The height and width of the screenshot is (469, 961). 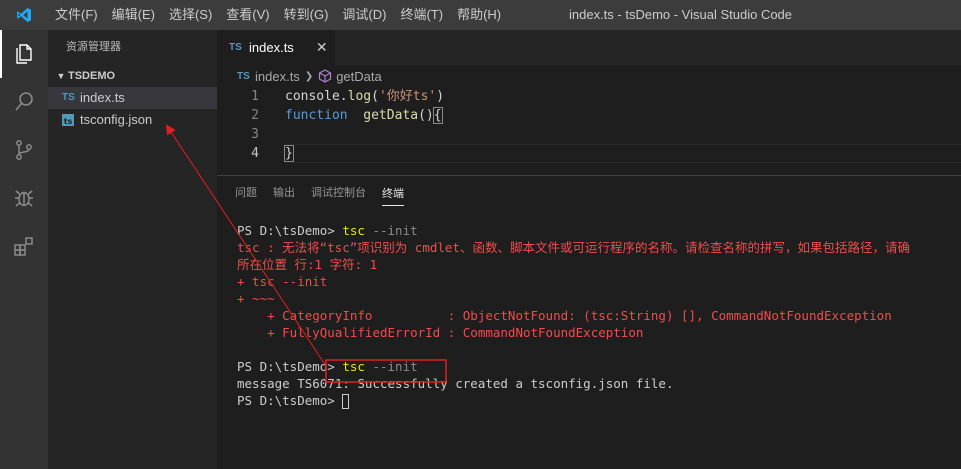 I want to click on menu-terminal: 终端(T), so click(x=421, y=15).